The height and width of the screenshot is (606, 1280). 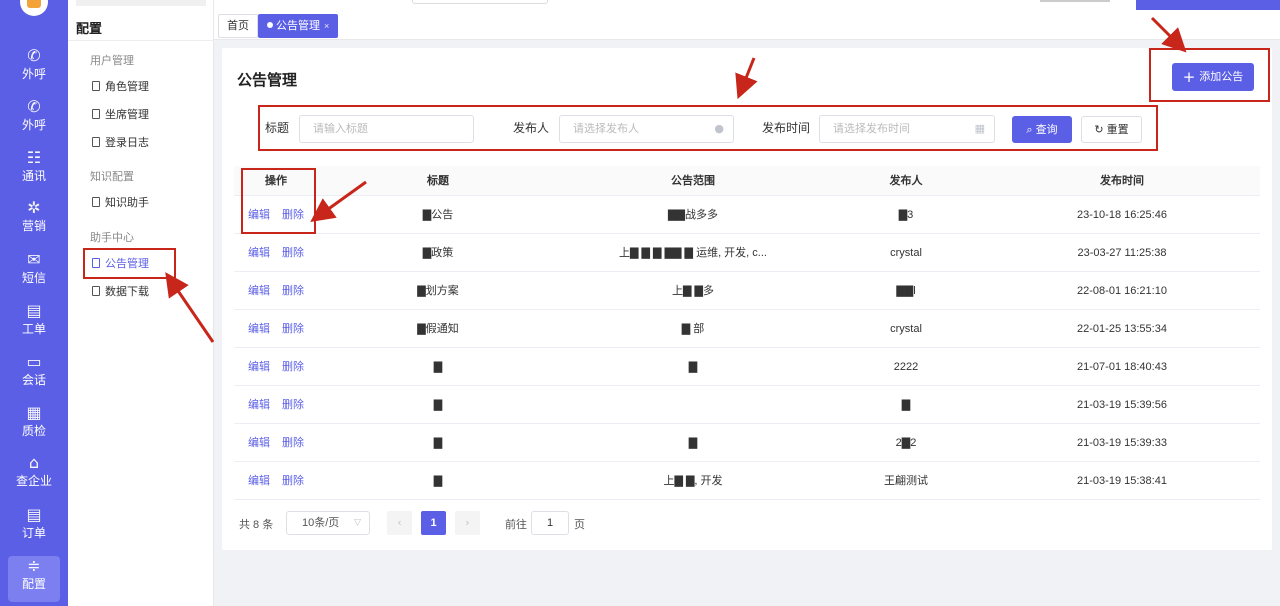 I want to click on arrow-to-filters, so click(x=746, y=78).